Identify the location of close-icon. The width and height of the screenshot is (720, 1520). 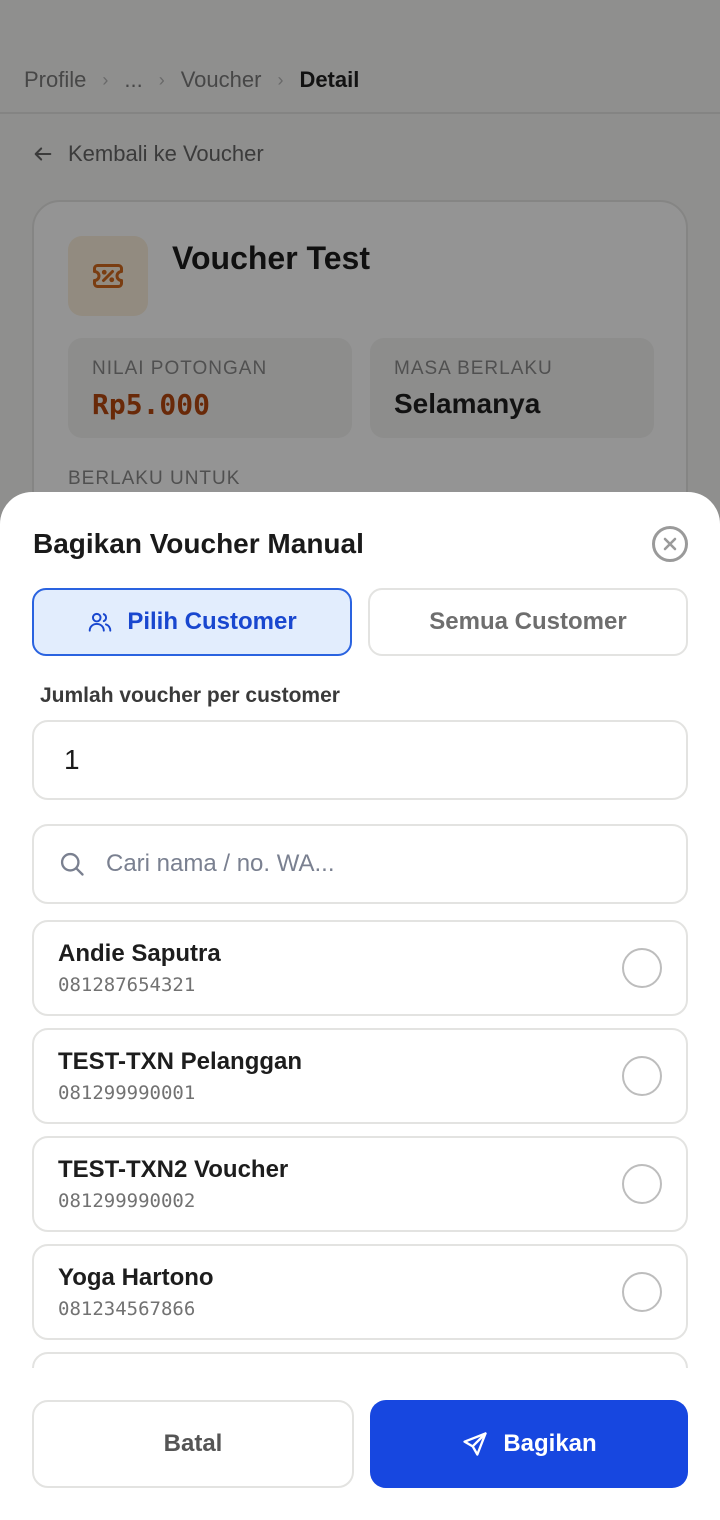
(670, 544).